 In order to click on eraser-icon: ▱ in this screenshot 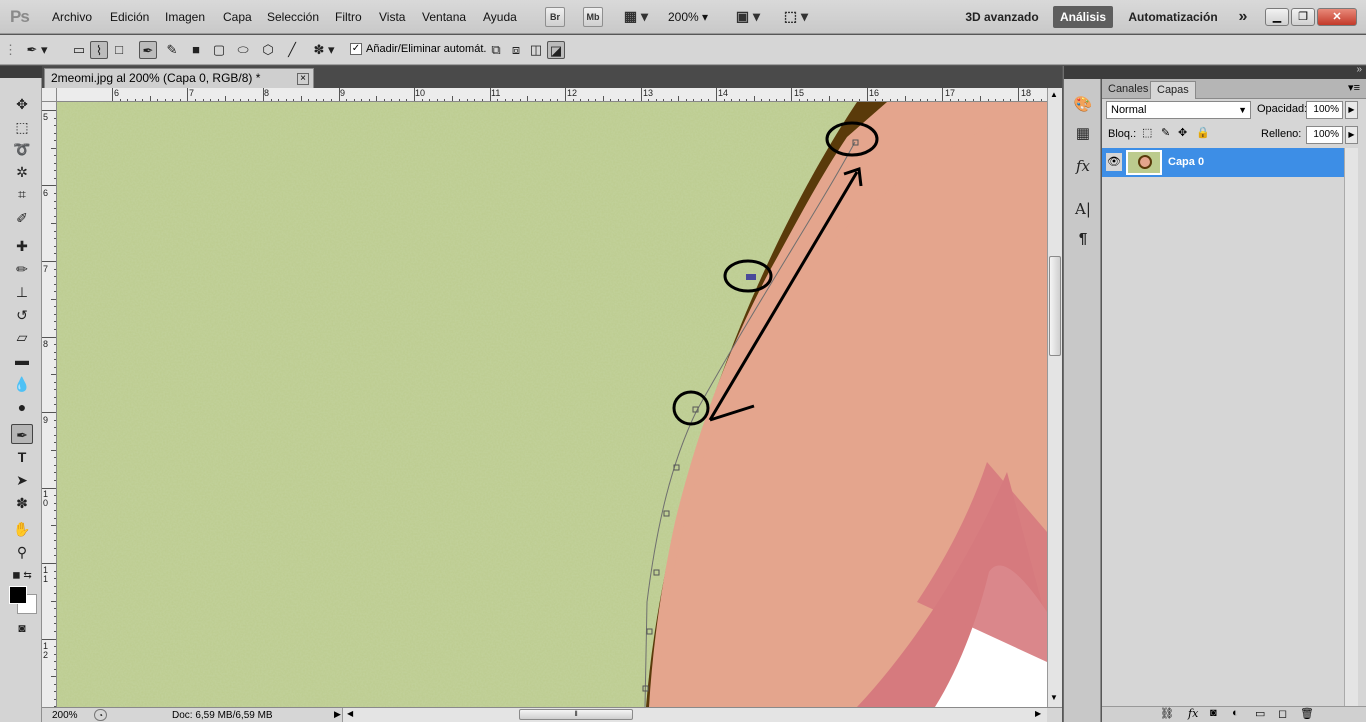, I will do `click(22, 337)`.